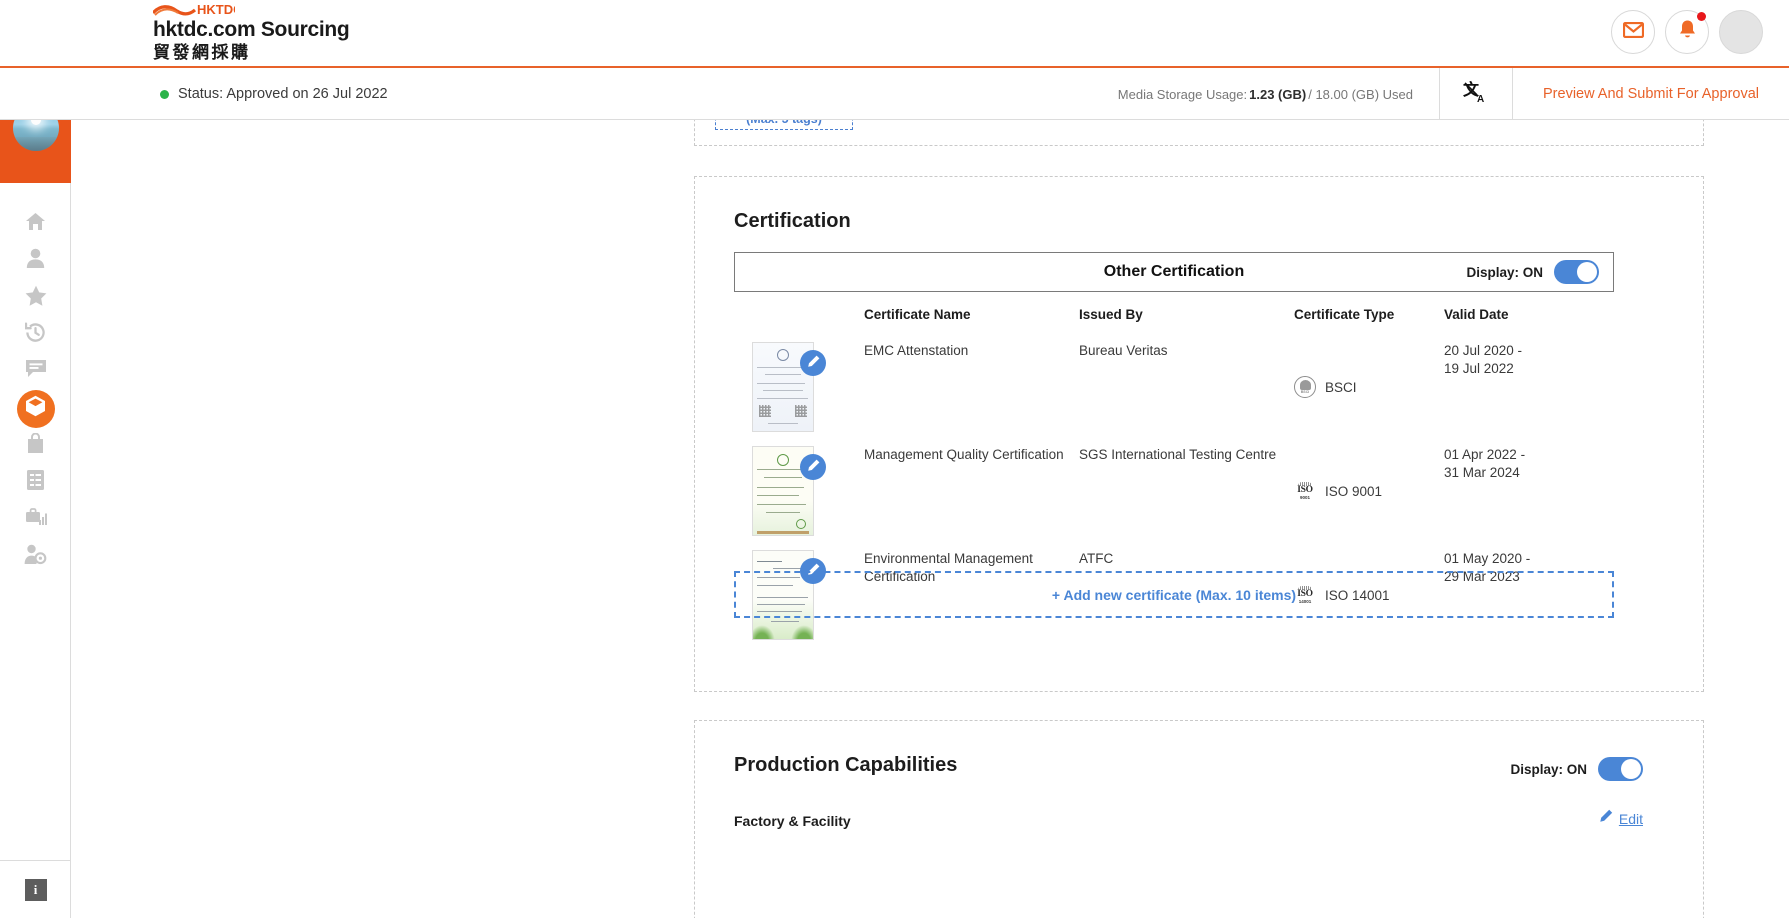  I want to click on other-certification-banner: Other Certification Display: ON, so click(1174, 272).